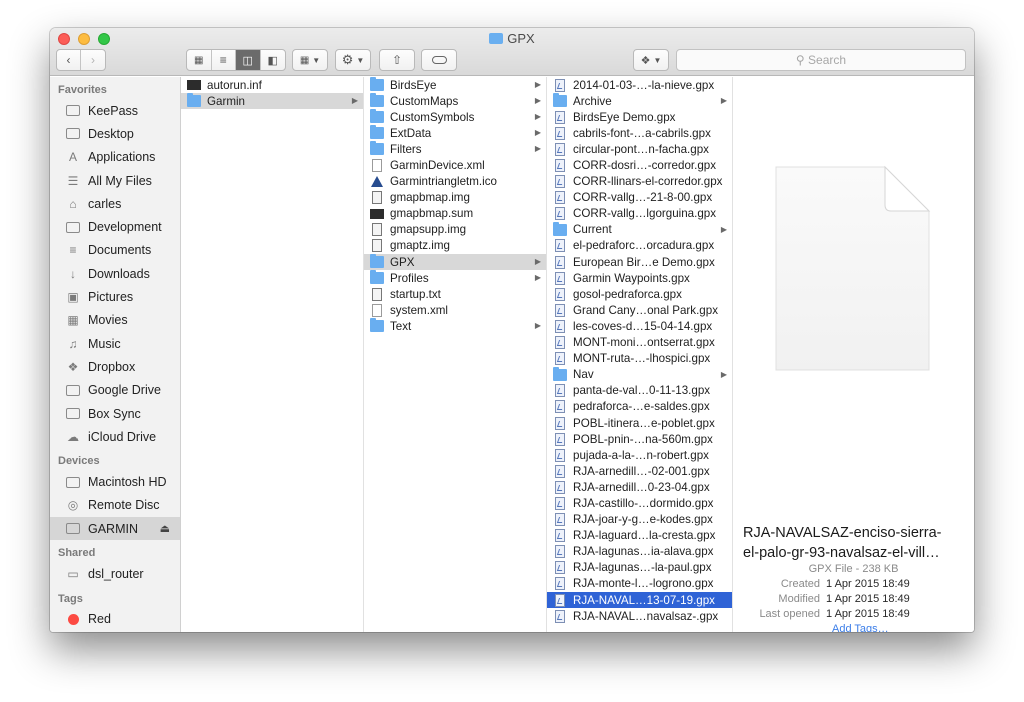 The image size is (1024, 702). I want to click on file-row: les-coves-d…15-04-14.gpx, so click(639, 326).